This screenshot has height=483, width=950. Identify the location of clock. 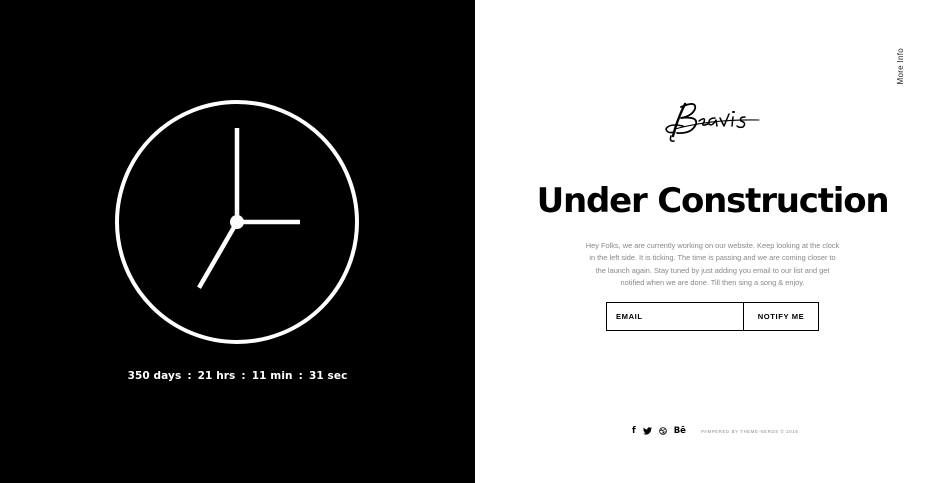
(237, 222).